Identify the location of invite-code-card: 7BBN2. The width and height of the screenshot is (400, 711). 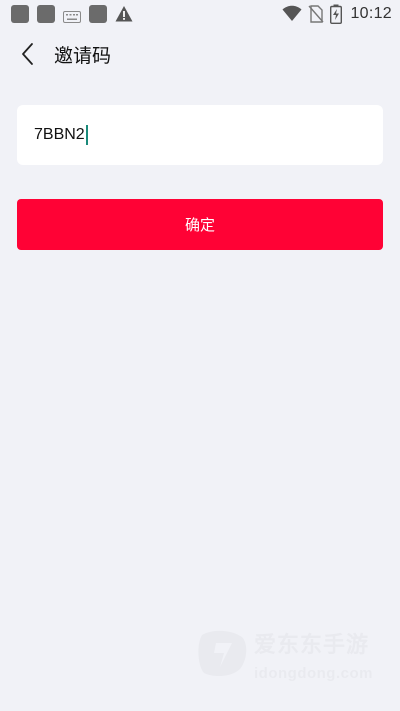
(200, 135).